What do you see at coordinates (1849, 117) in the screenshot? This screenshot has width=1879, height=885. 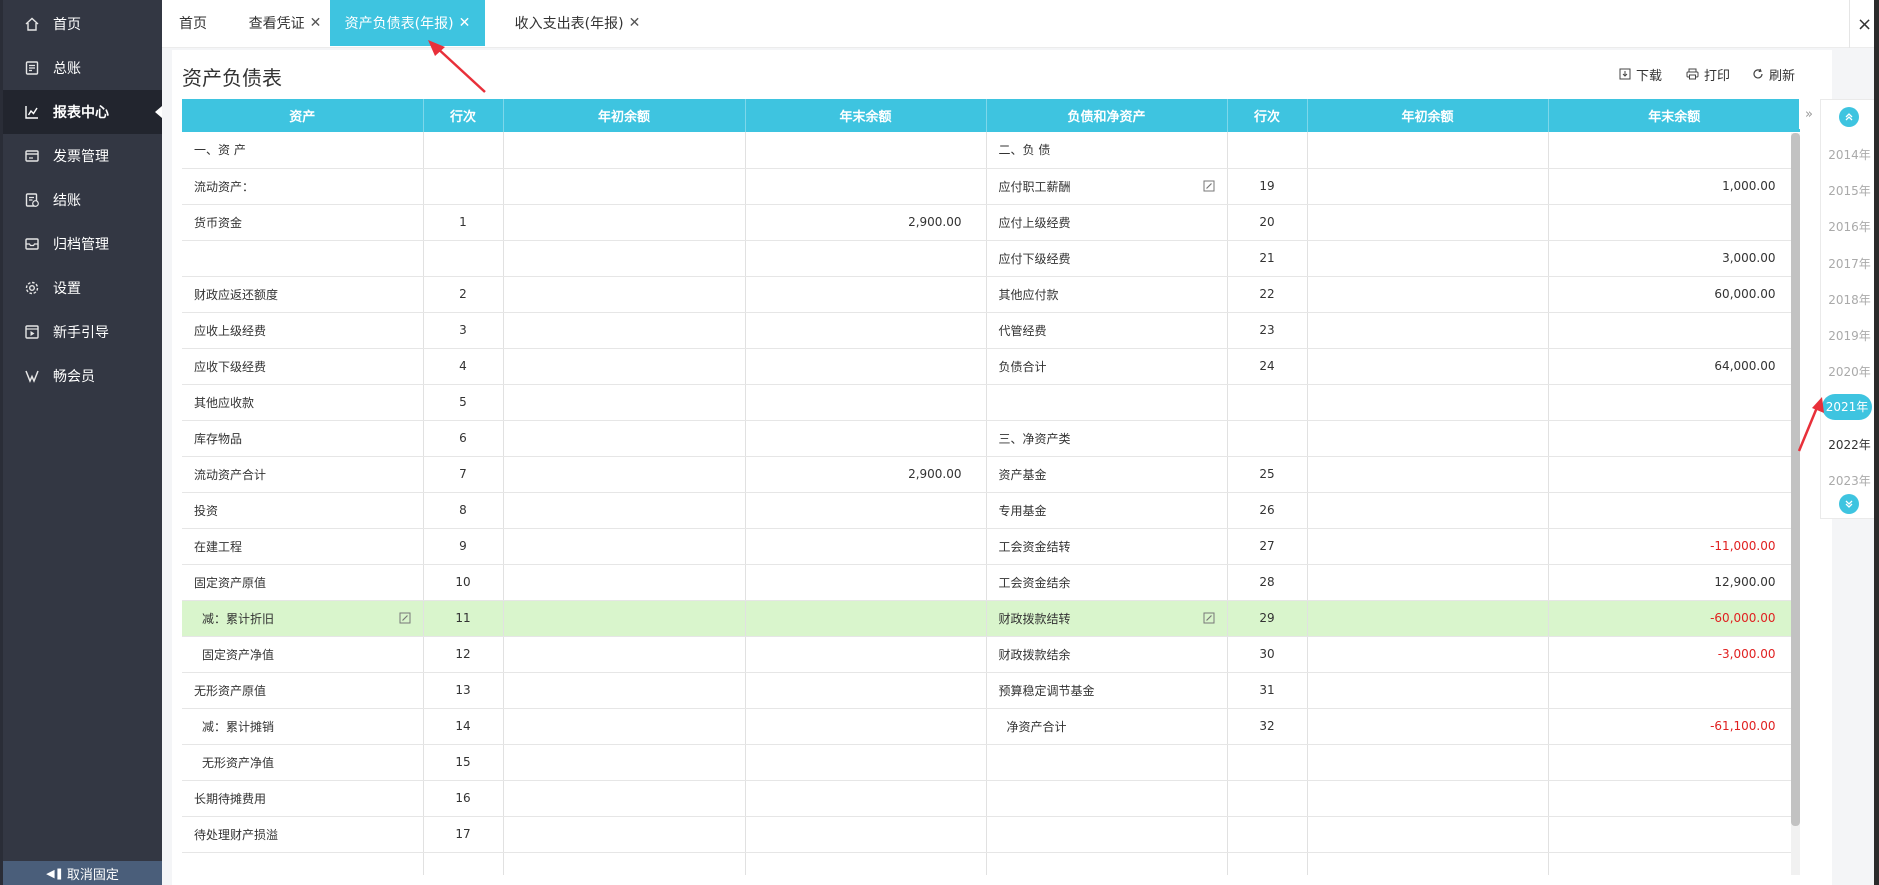 I see `year-scroll-up-button` at bounding box center [1849, 117].